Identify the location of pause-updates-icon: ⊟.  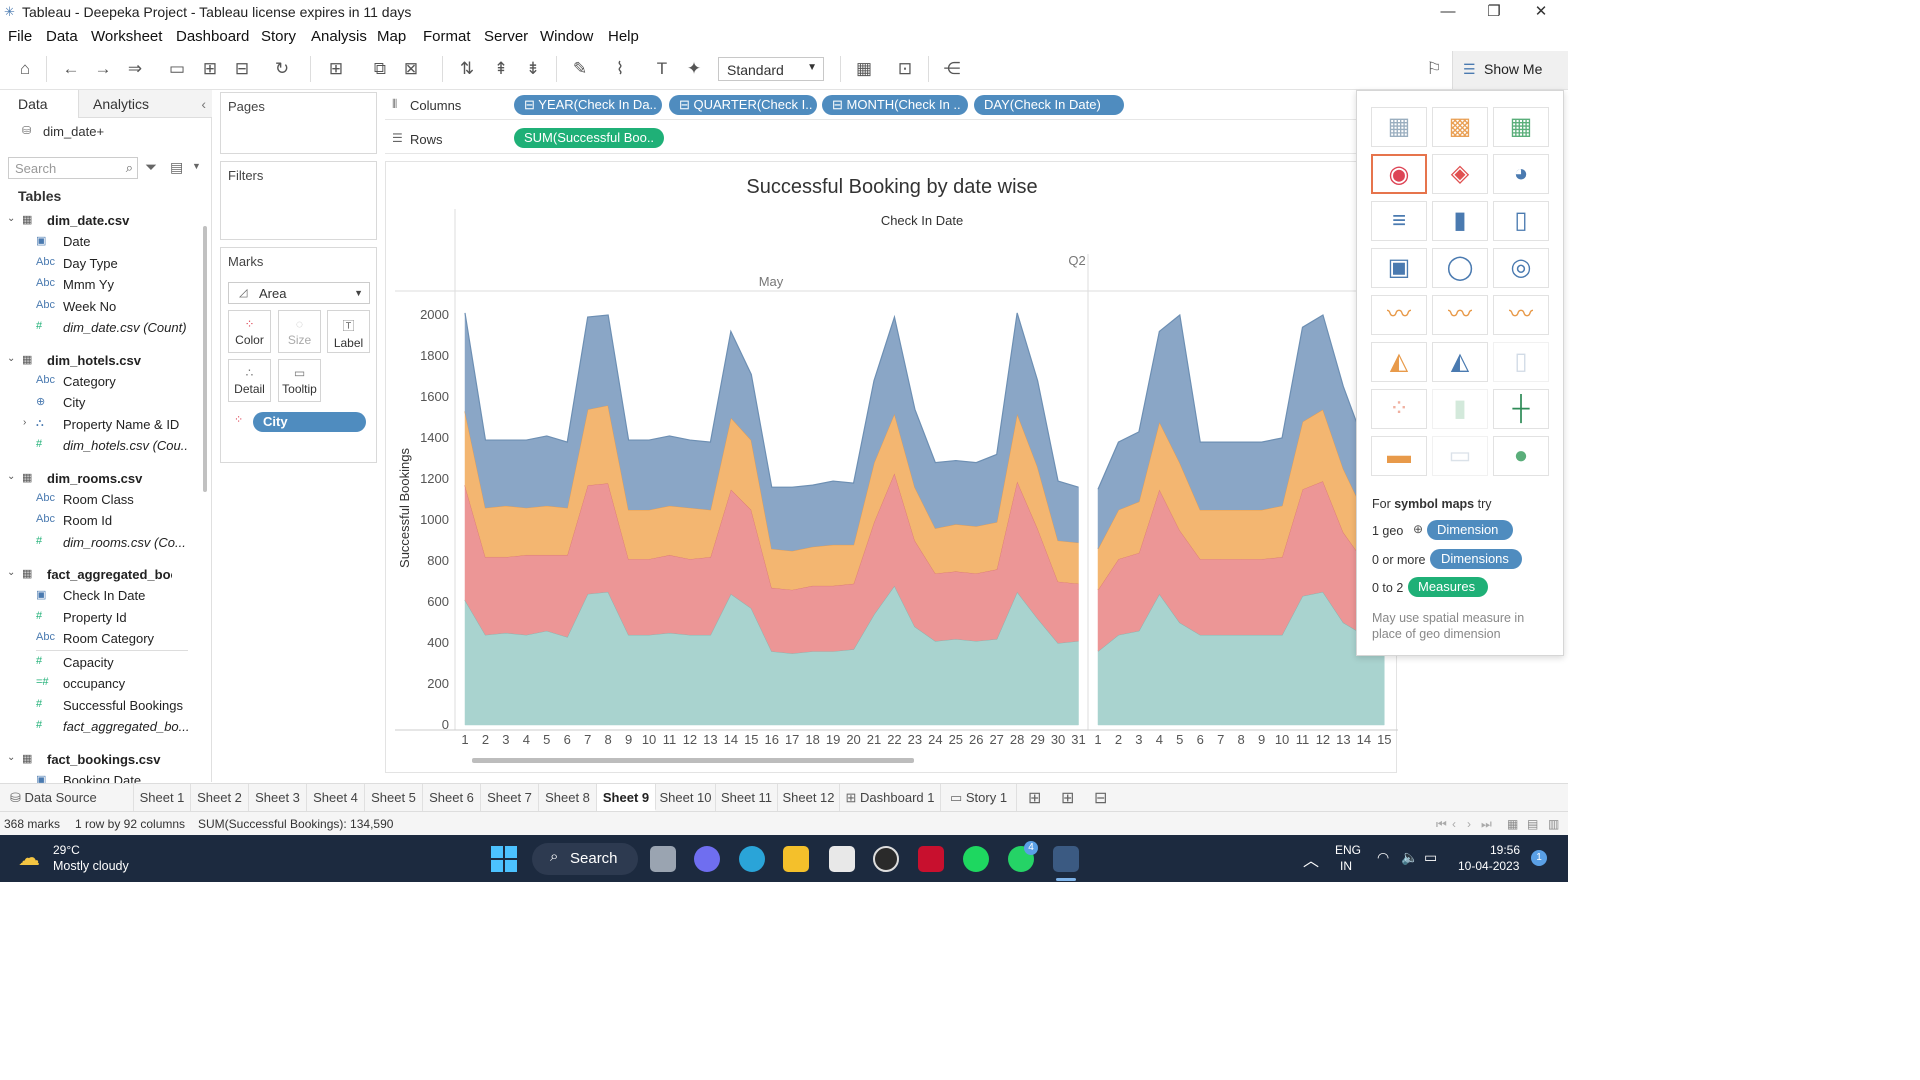
(242, 69).